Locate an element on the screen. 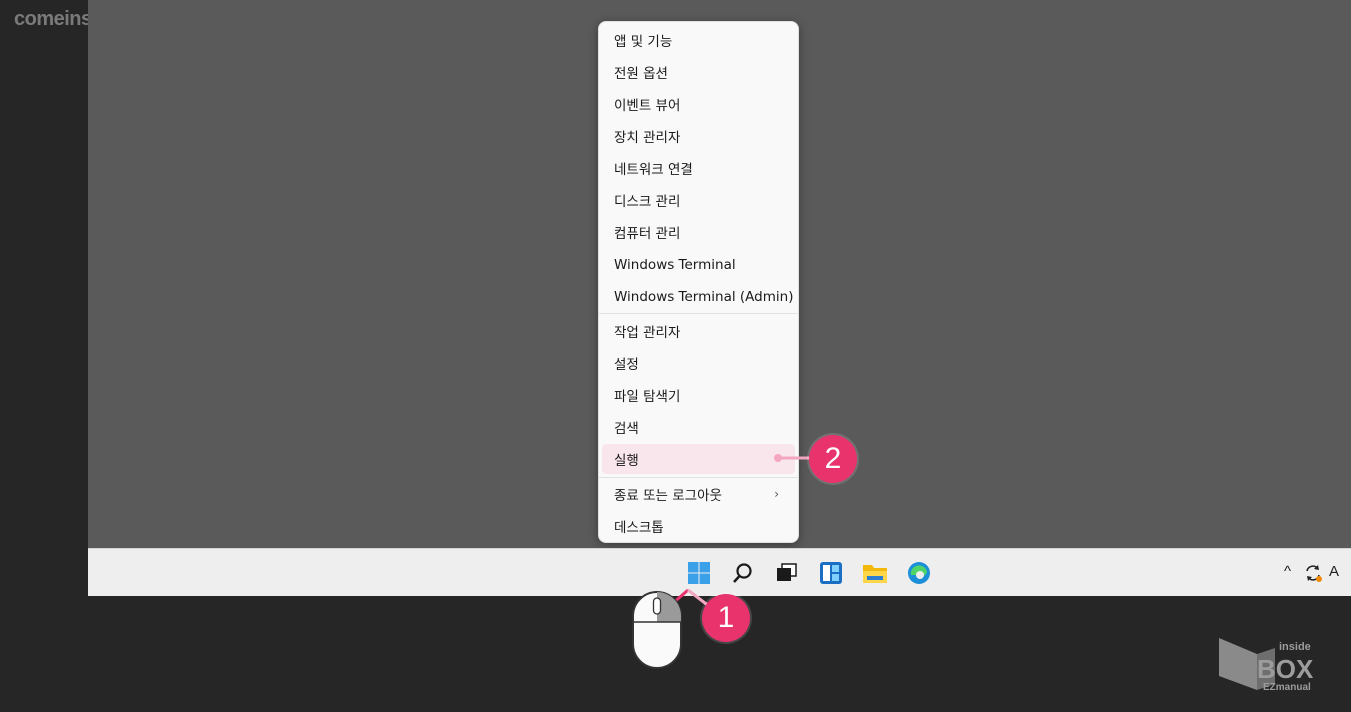 This screenshot has height=712, width=1351. menu-item-file-explorer: 파일 탐색기 is located at coordinates (698, 395).